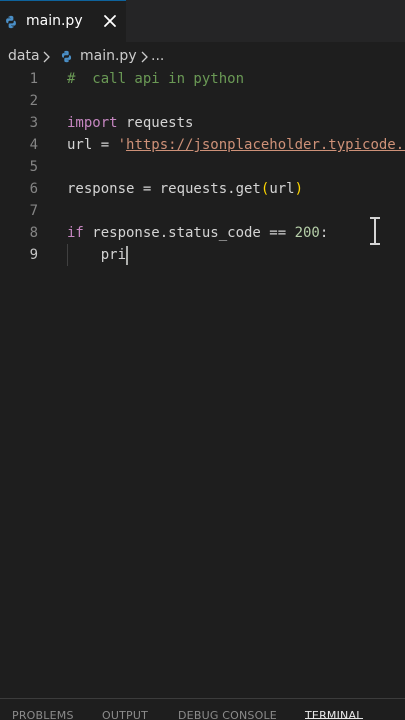 Image resolution: width=405 pixels, height=720 pixels. I want to click on line-number: 9, so click(33, 255).